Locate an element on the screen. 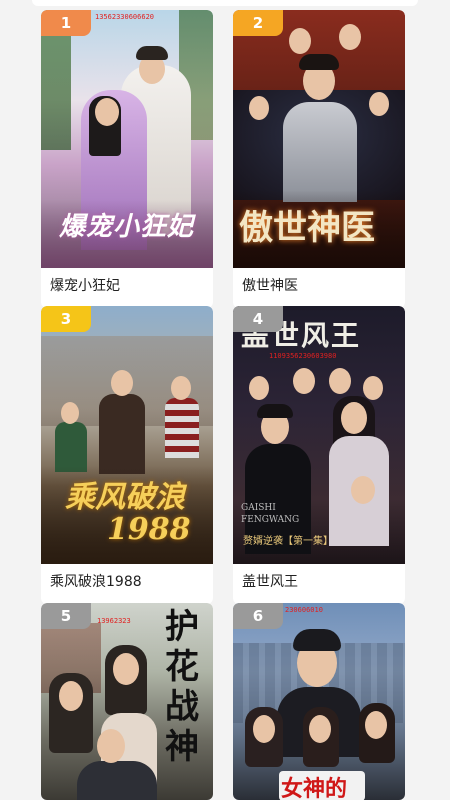  rank-badge: 4 is located at coordinates (258, 319).